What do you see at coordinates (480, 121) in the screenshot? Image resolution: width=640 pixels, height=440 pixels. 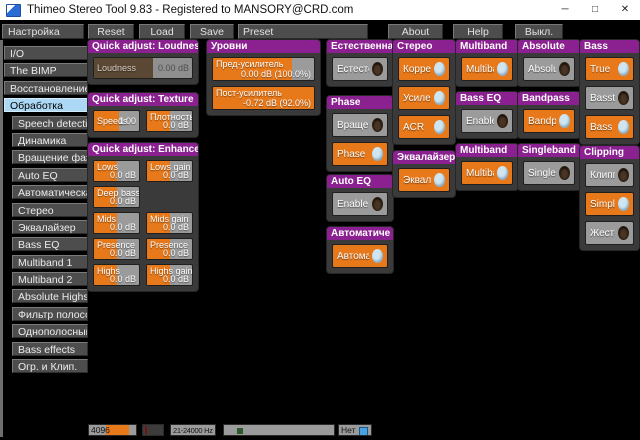 I see `toggle-label: Enable` at bounding box center [480, 121].